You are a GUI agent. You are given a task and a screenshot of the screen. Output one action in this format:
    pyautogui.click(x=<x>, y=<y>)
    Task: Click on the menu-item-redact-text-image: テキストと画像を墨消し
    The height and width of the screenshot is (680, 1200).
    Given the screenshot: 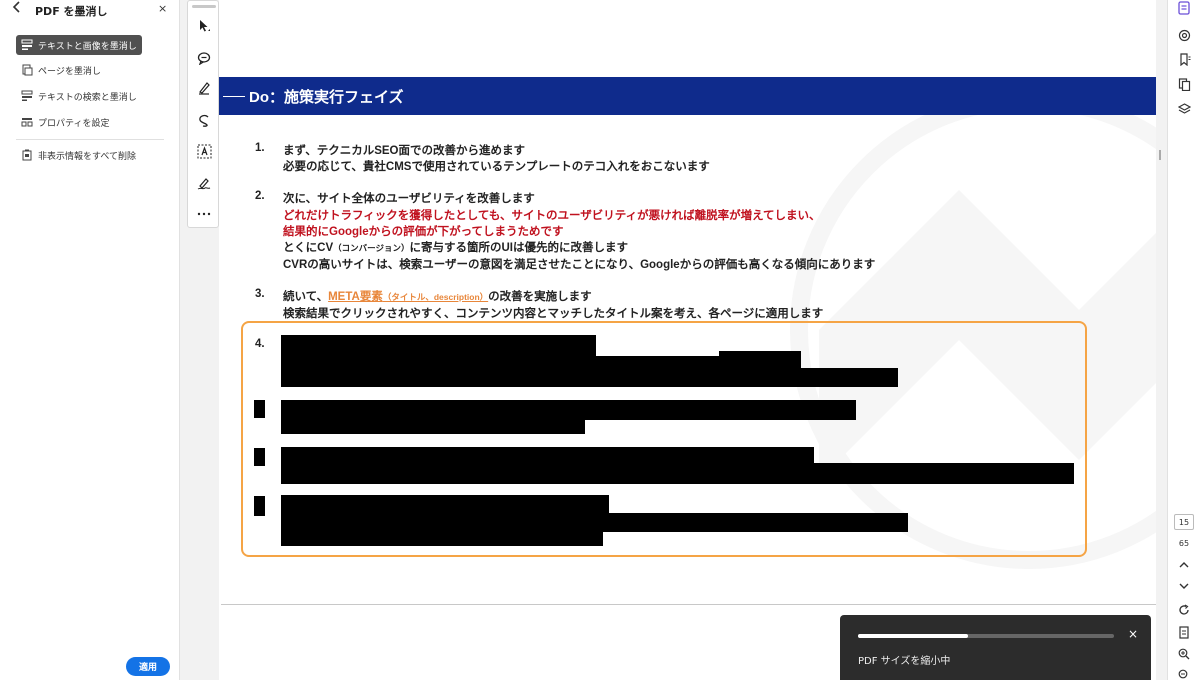 What is the action you would take?
    pyautogui.click(x=79, y=45)
    